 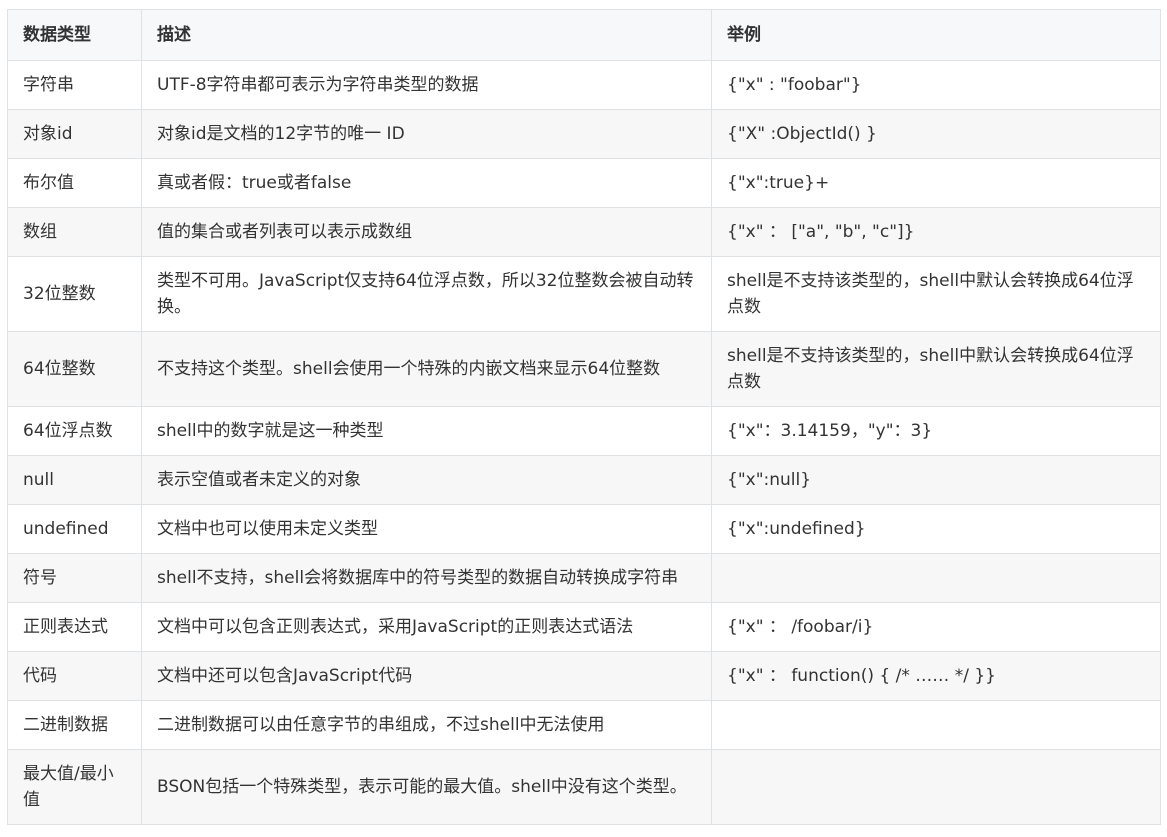 What do you see at coordinates (74, 529) in the screenshot?
I see `type-cell: undefined` at bounding box center [74, 529].